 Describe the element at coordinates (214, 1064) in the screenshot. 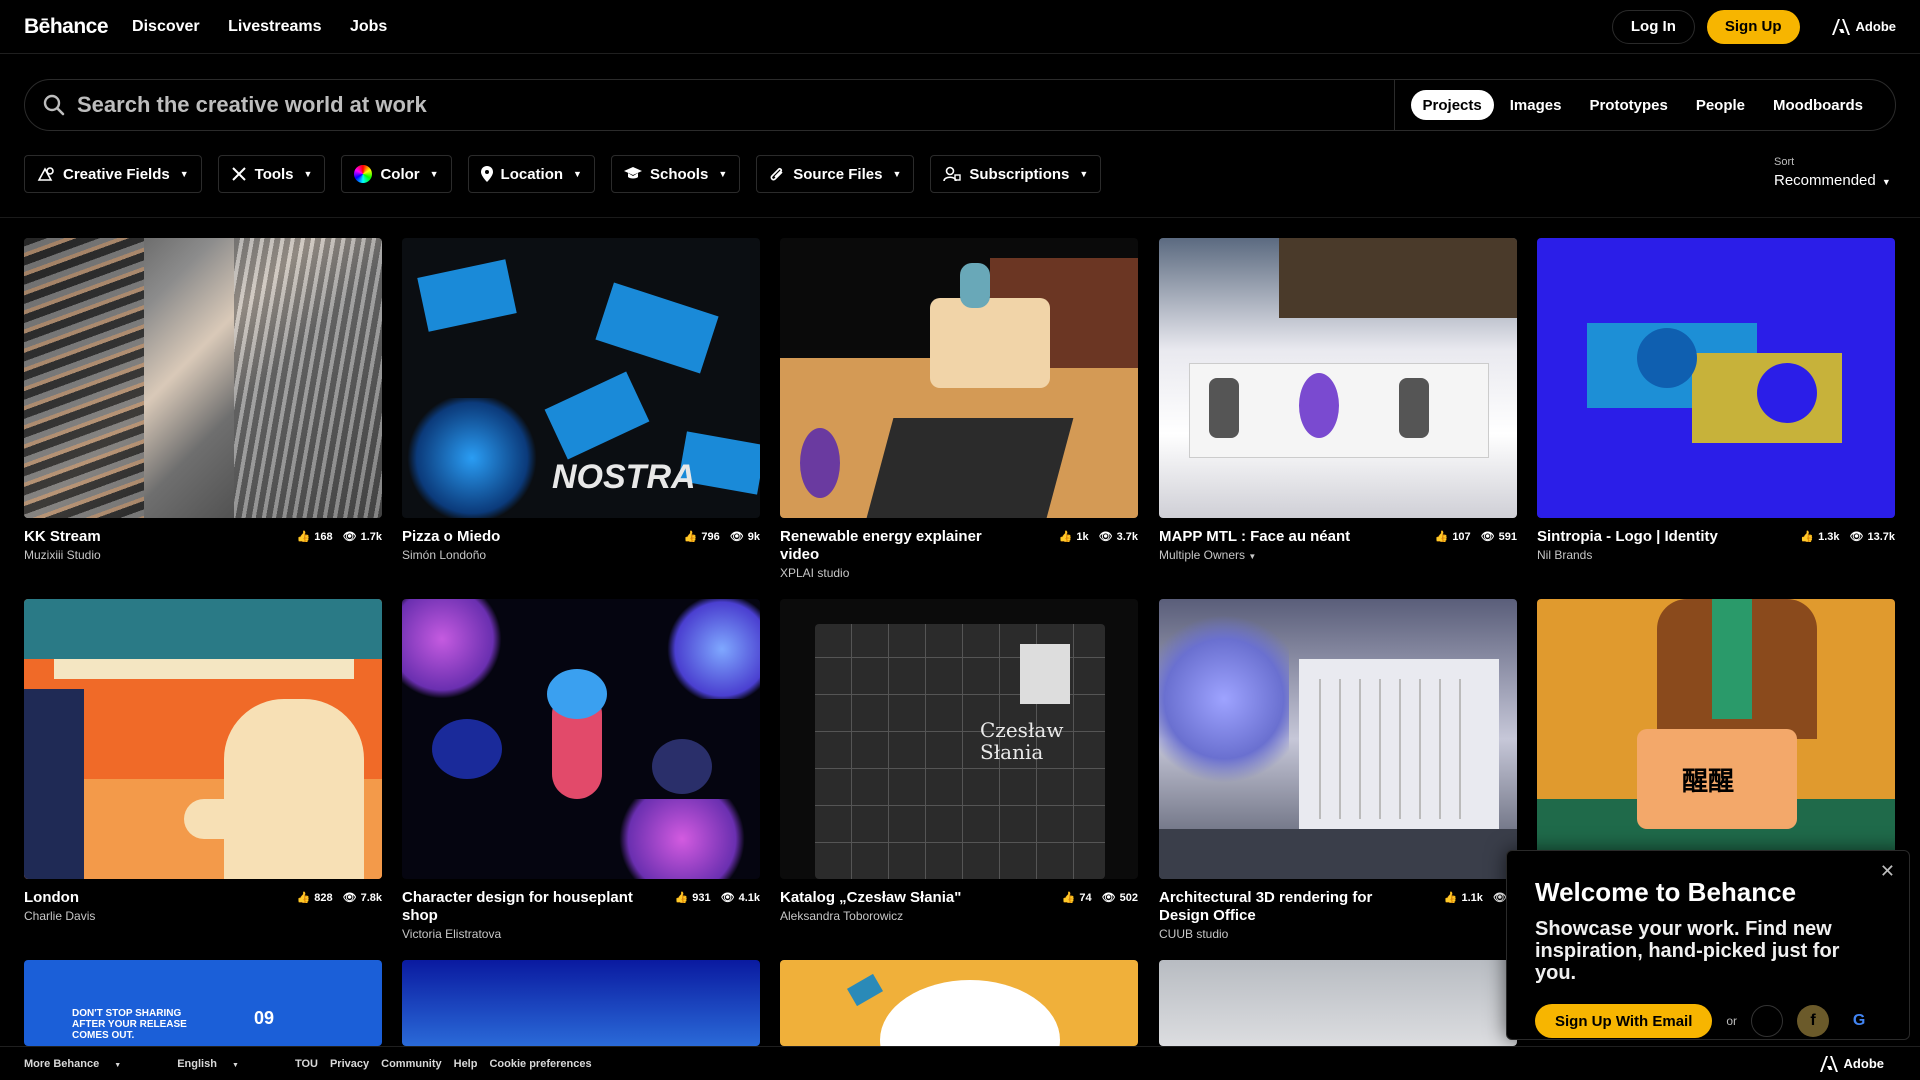

I see `language-selector: English ▼` at that location.